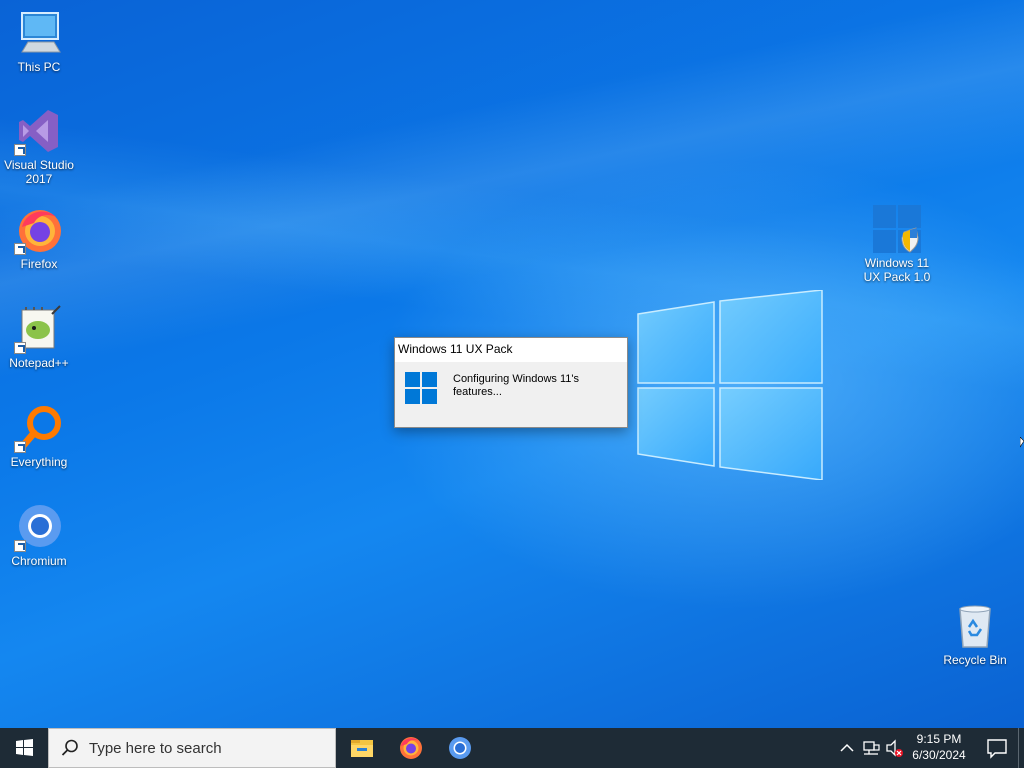 The height and width of the screenshot is (773, 1024). I want to click on search-placeholder: Type here to search, so click(155, 748).